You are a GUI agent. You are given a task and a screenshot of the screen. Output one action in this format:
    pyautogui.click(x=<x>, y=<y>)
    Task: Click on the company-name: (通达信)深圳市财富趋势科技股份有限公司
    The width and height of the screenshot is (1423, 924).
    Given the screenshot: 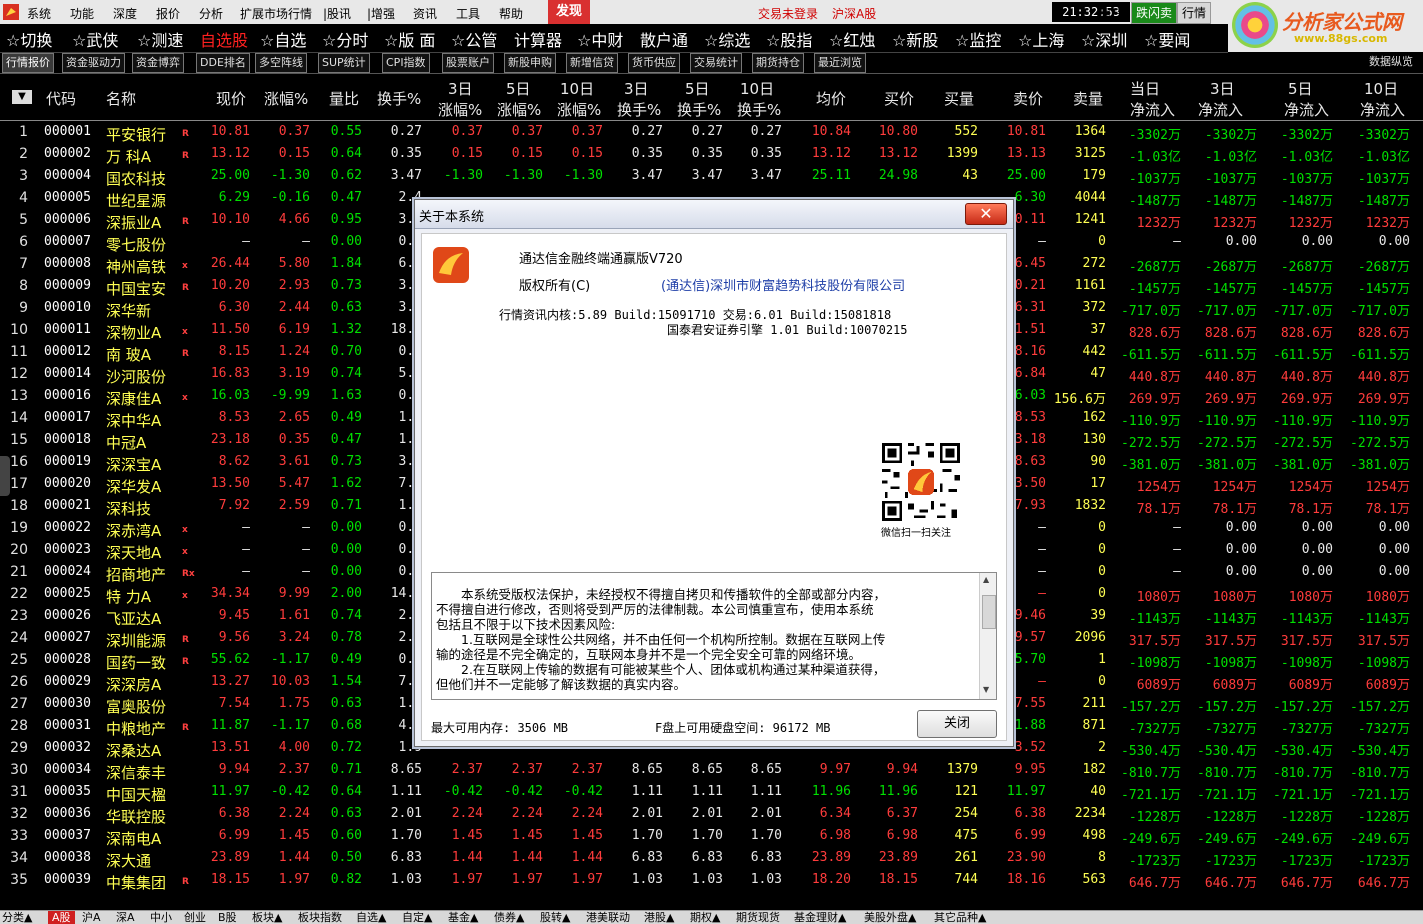 What is the action you would take?
    pyautogui.click(x=783, y=284)
    